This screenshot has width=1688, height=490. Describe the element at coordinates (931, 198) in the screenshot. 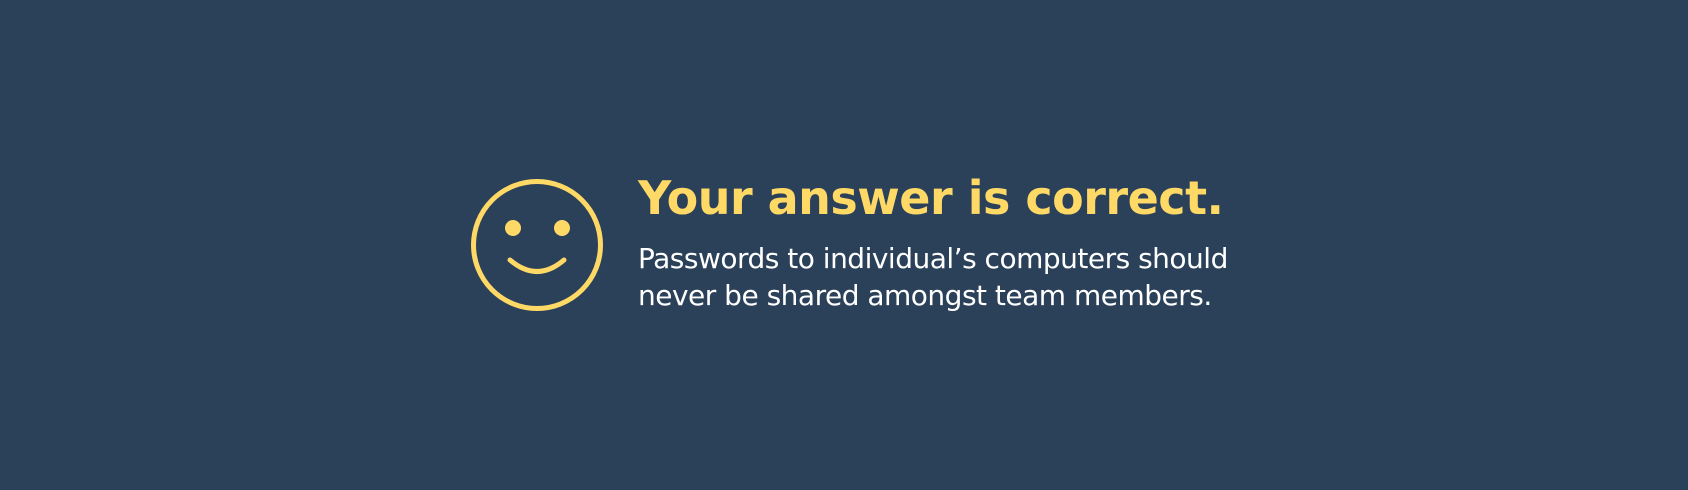

I see `feedback-title: Your answer is correct.` at that location.